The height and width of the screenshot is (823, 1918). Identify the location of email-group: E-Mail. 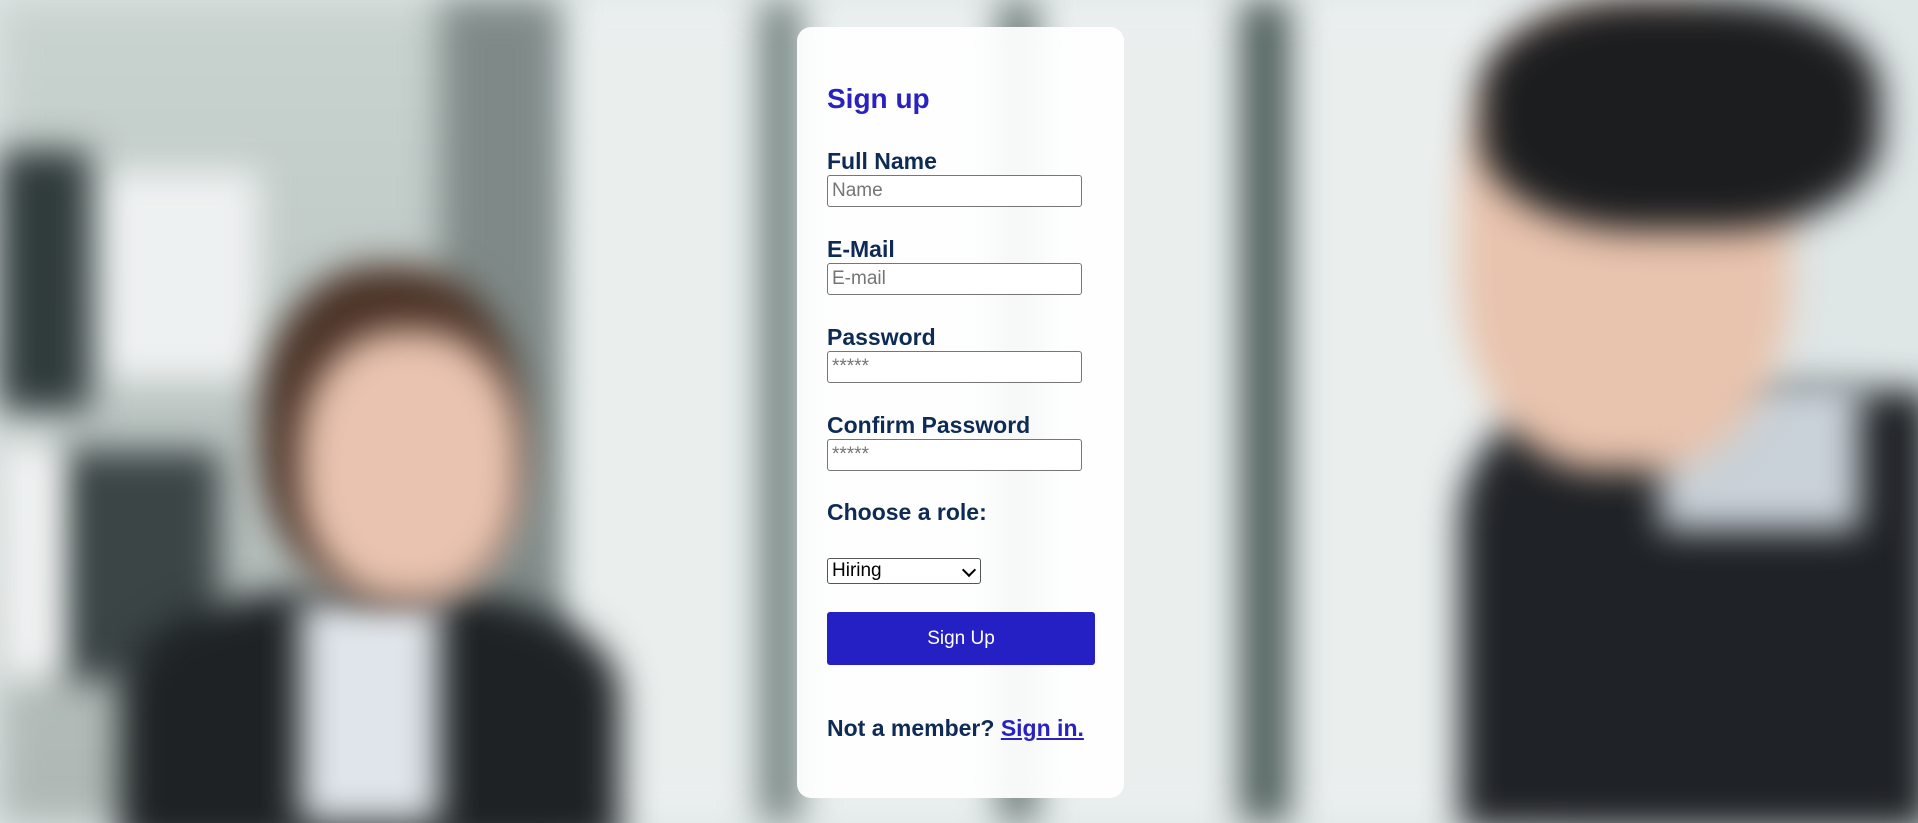
(954, 265).